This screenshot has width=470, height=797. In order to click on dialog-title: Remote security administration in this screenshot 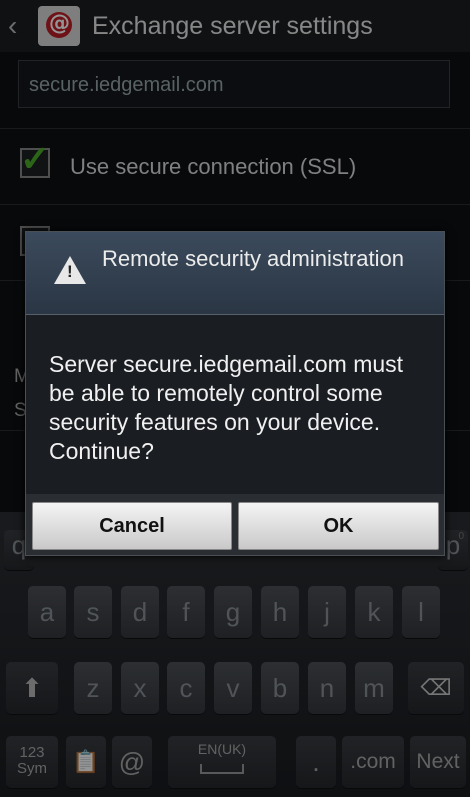, I will do `click(253, 258)`.